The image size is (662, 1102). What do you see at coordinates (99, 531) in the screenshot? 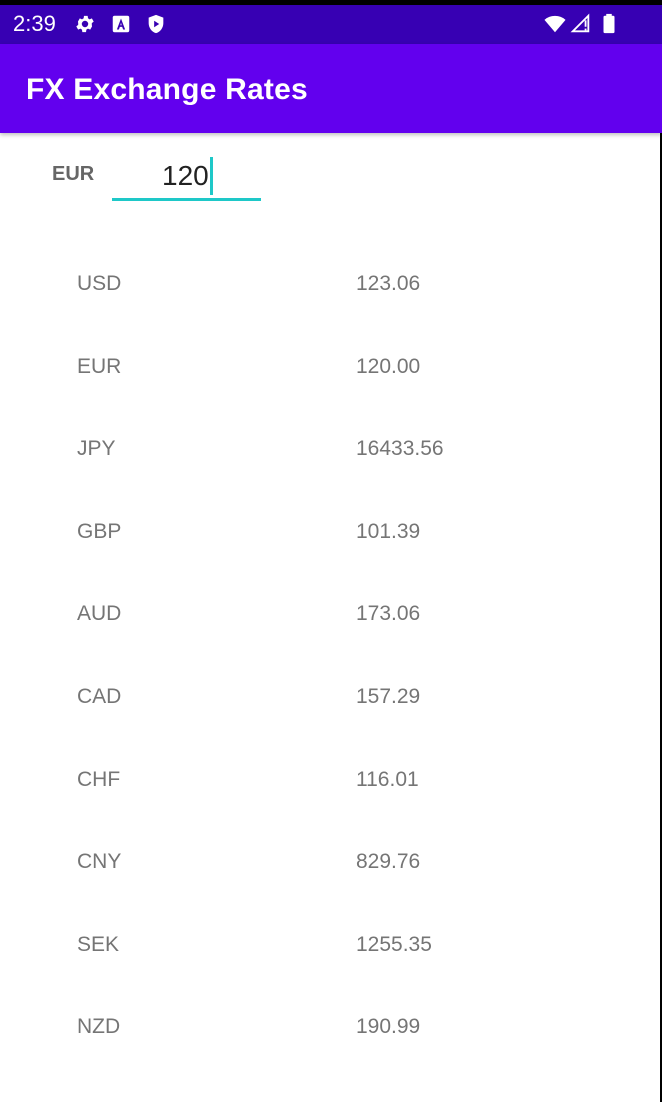
I see `currency-code: GBP` at bounding box center [99, 531].